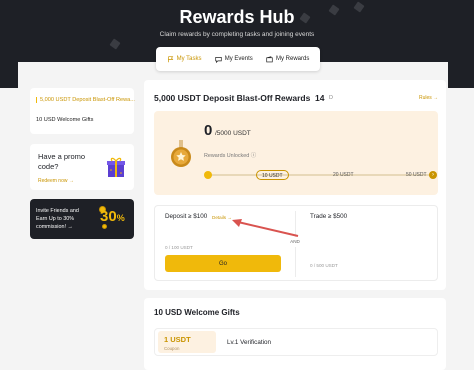 This screenshot has height=370, width=474. I want to click on rewards-unlocked-label: Rewards Unlocked ⓘ, so click(230, 156).